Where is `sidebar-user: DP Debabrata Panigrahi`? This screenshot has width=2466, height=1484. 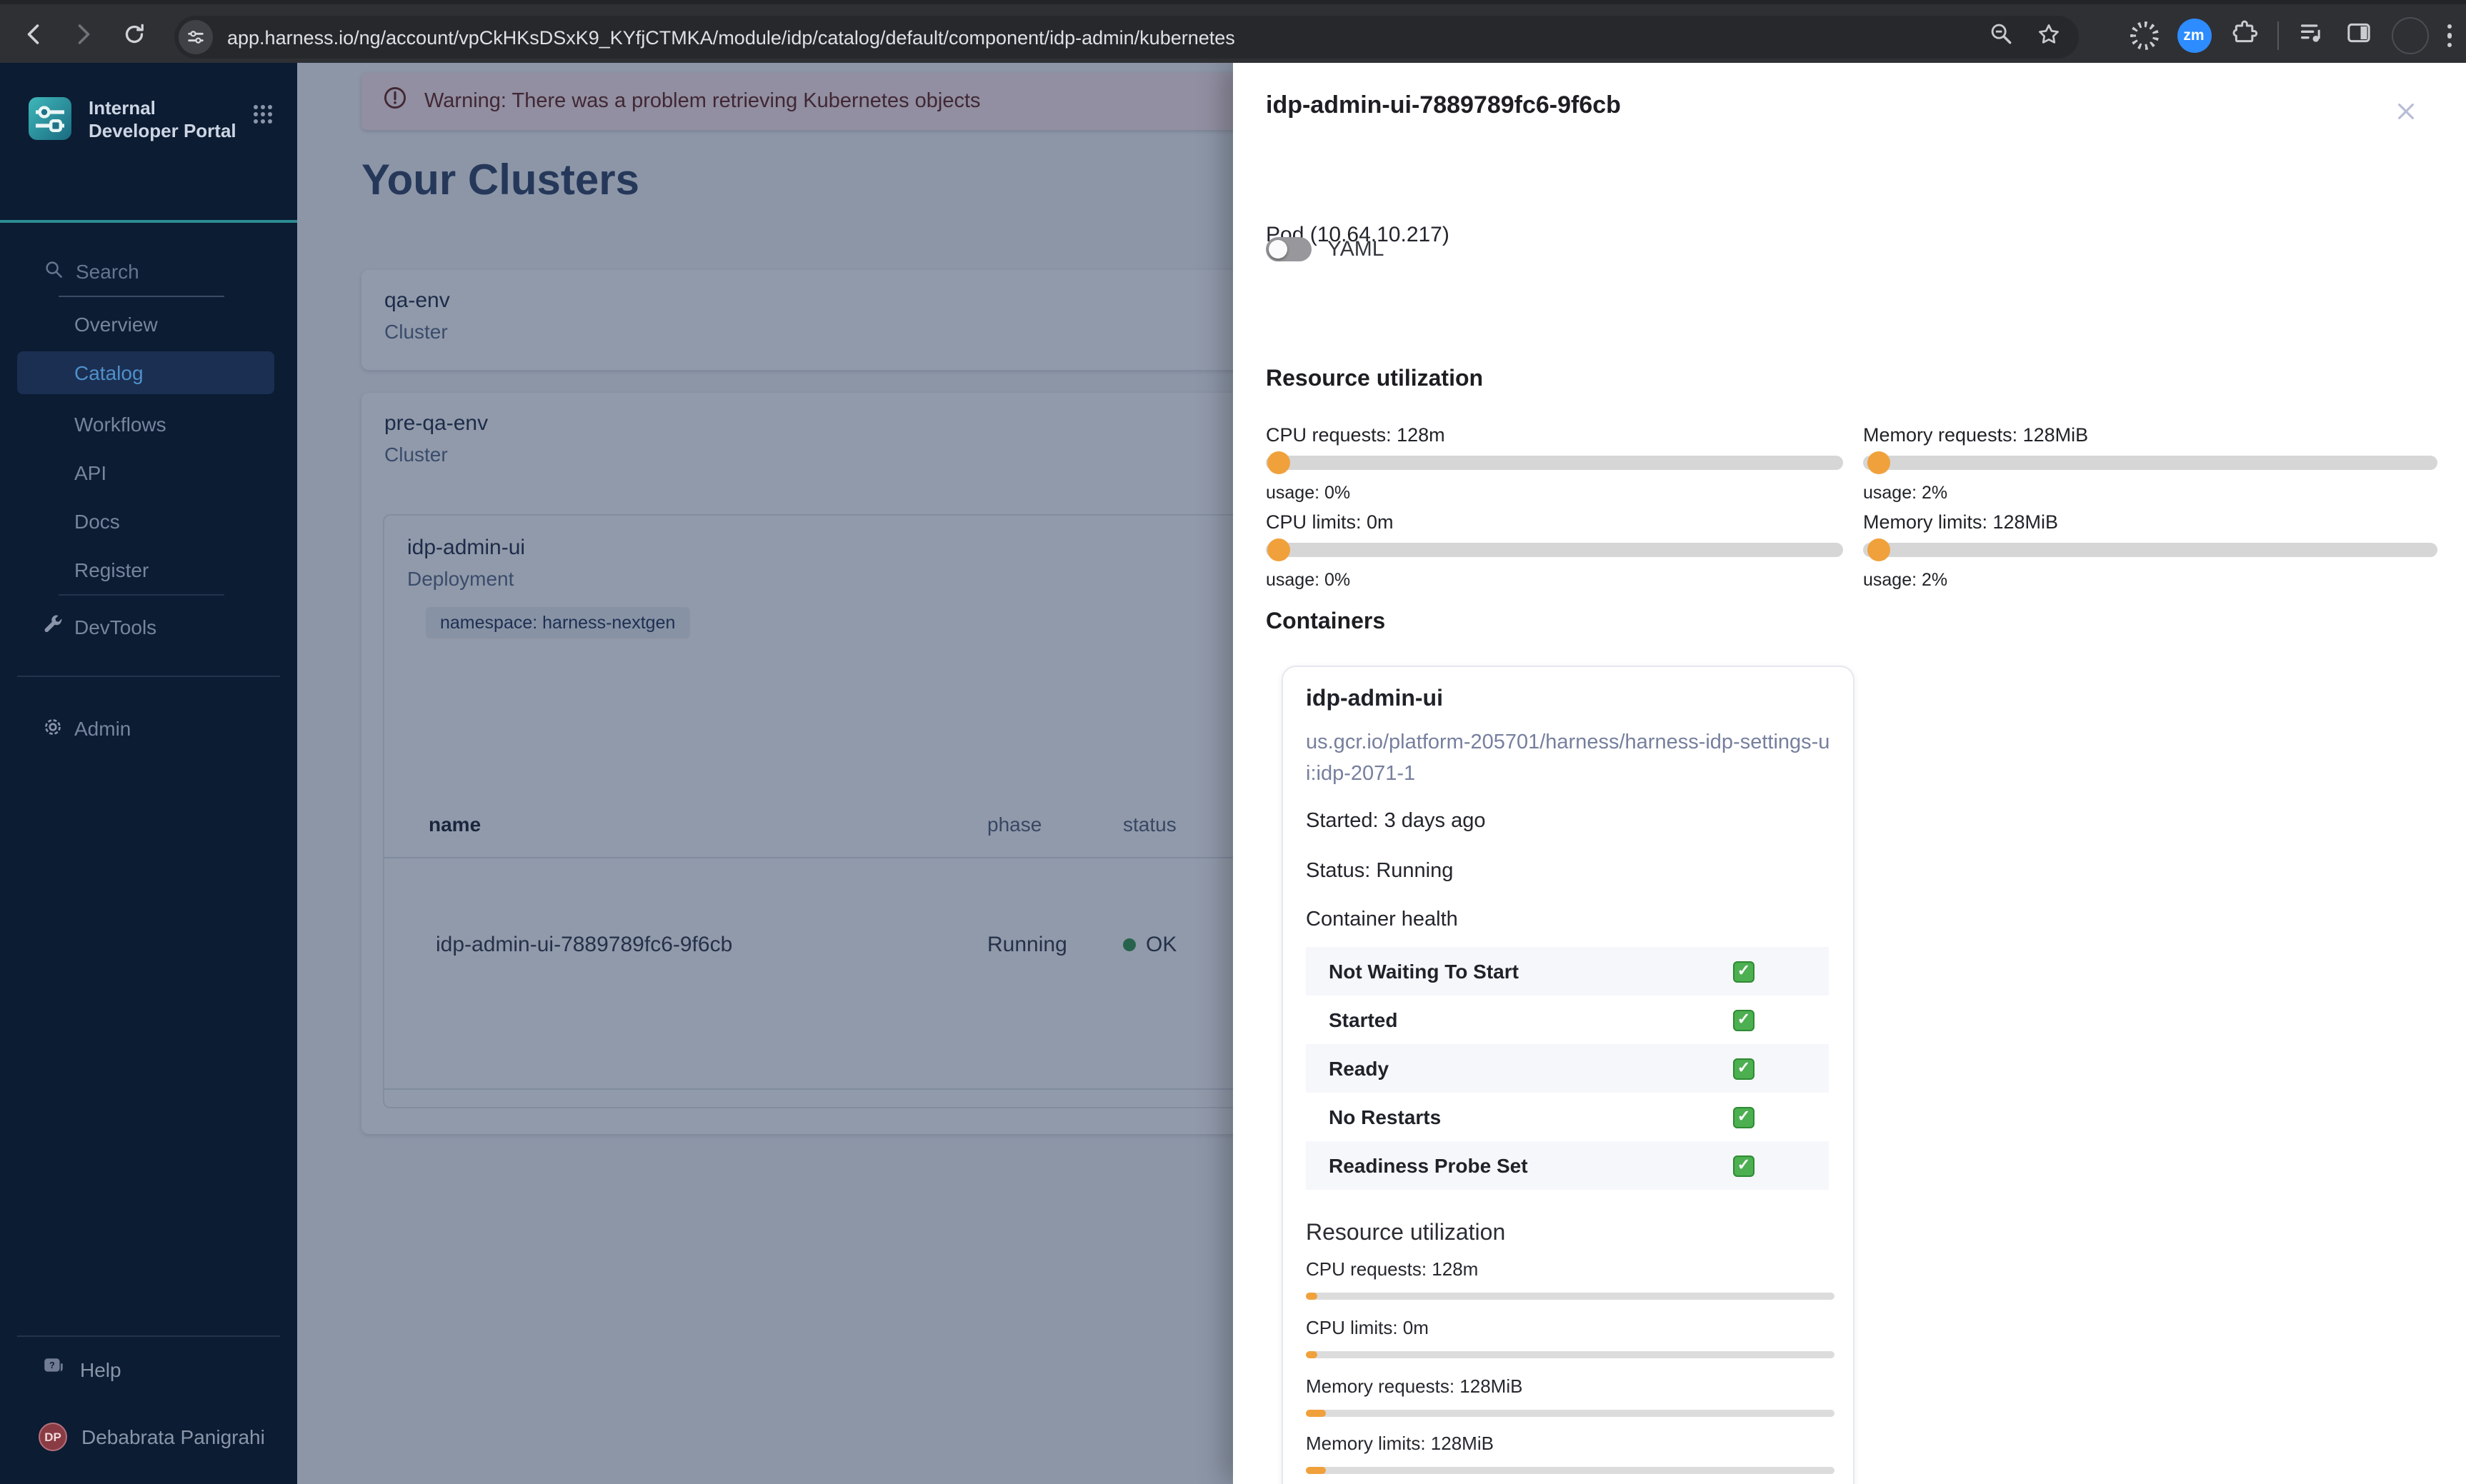 sidebar-user: DP Debabrata Panigrahi is located at coordinates (152, 1437).